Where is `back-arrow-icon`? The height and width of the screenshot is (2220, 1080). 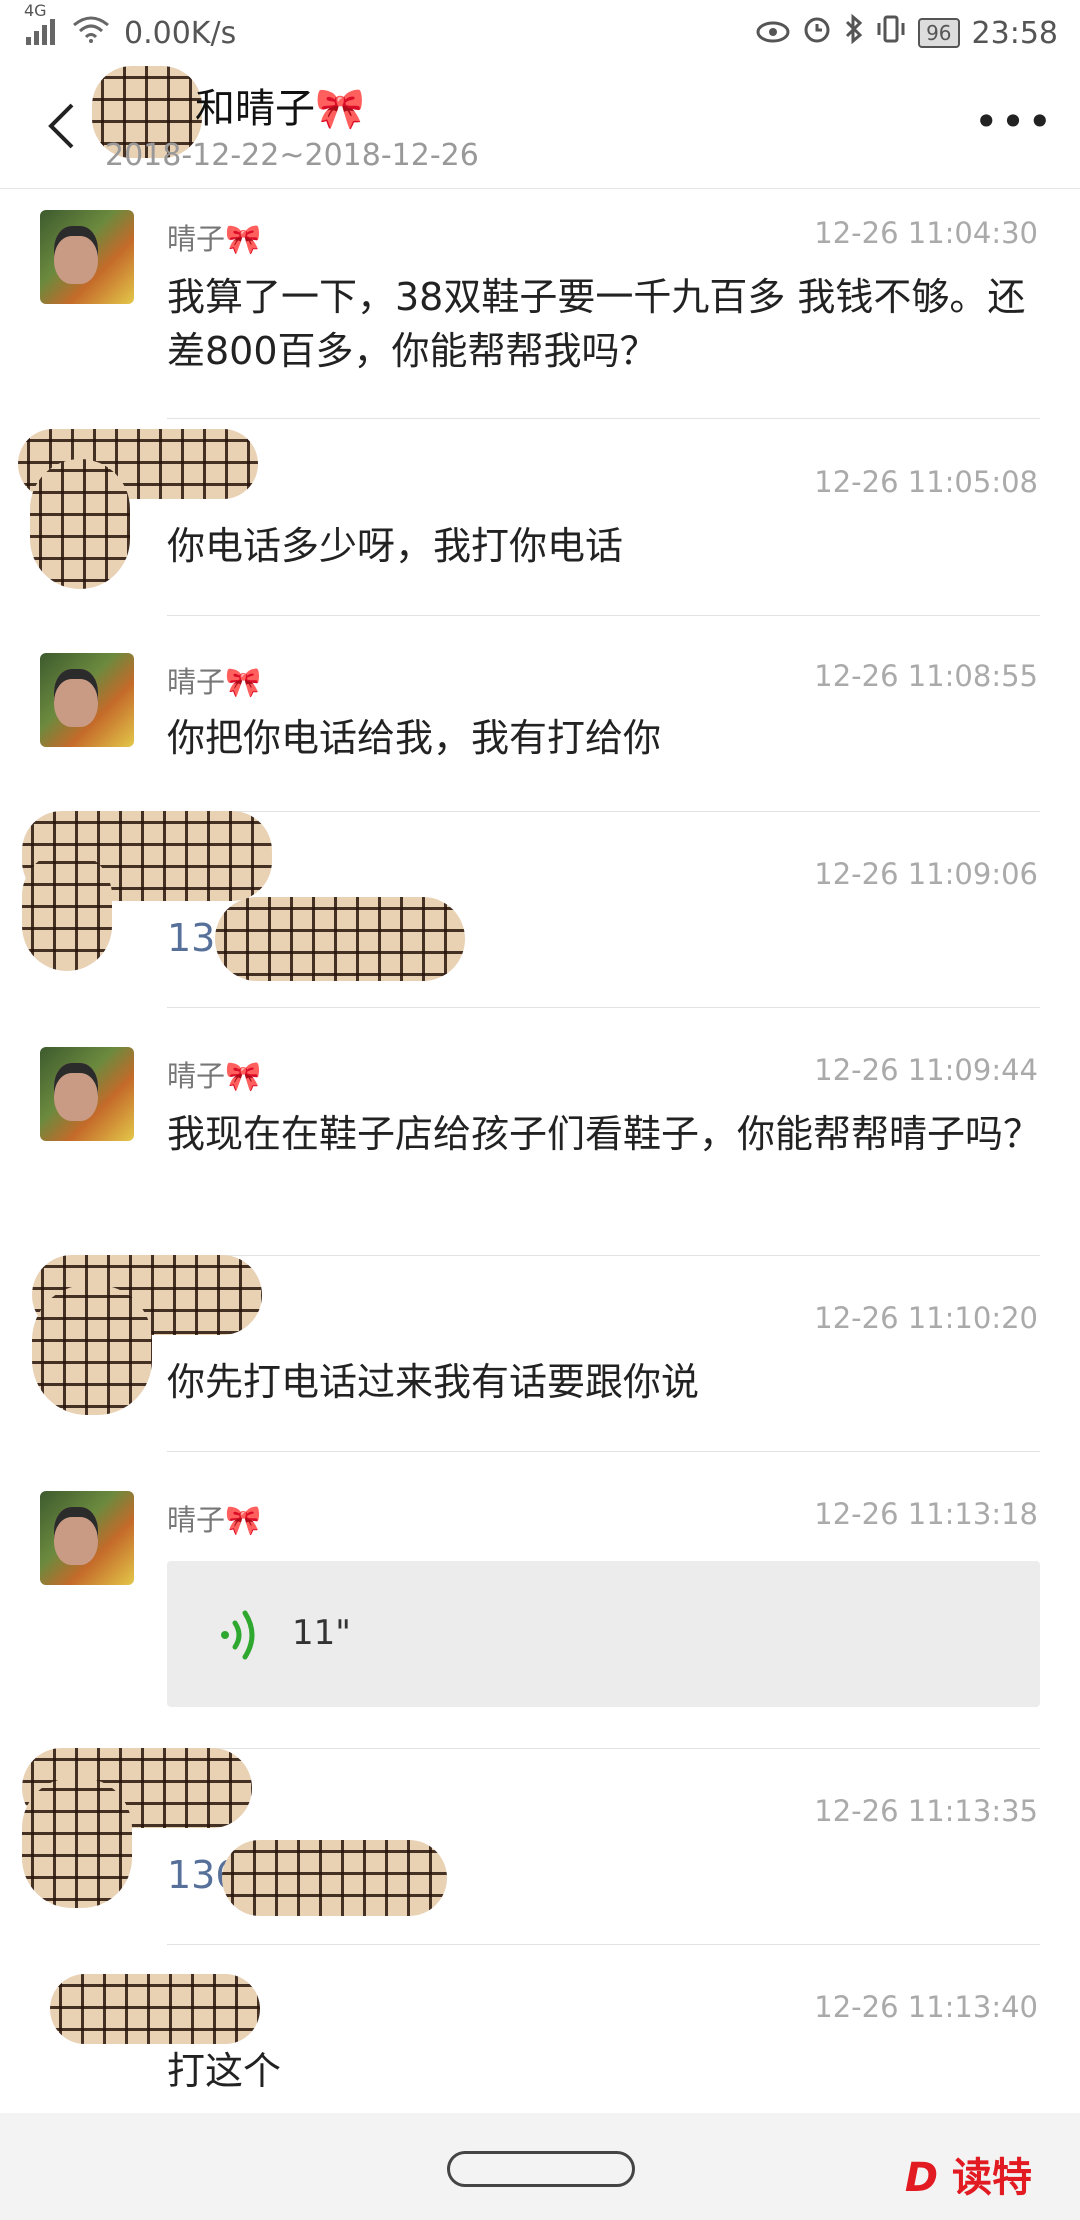
back-arrow-icon is located at coordinates (61, 126).